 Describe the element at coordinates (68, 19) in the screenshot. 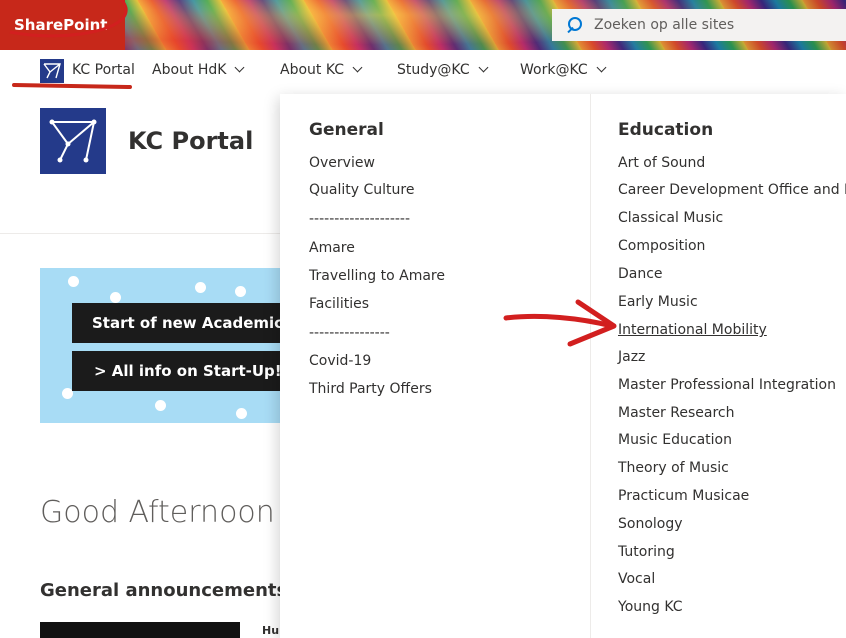

I see `annotation-circle` at that location.